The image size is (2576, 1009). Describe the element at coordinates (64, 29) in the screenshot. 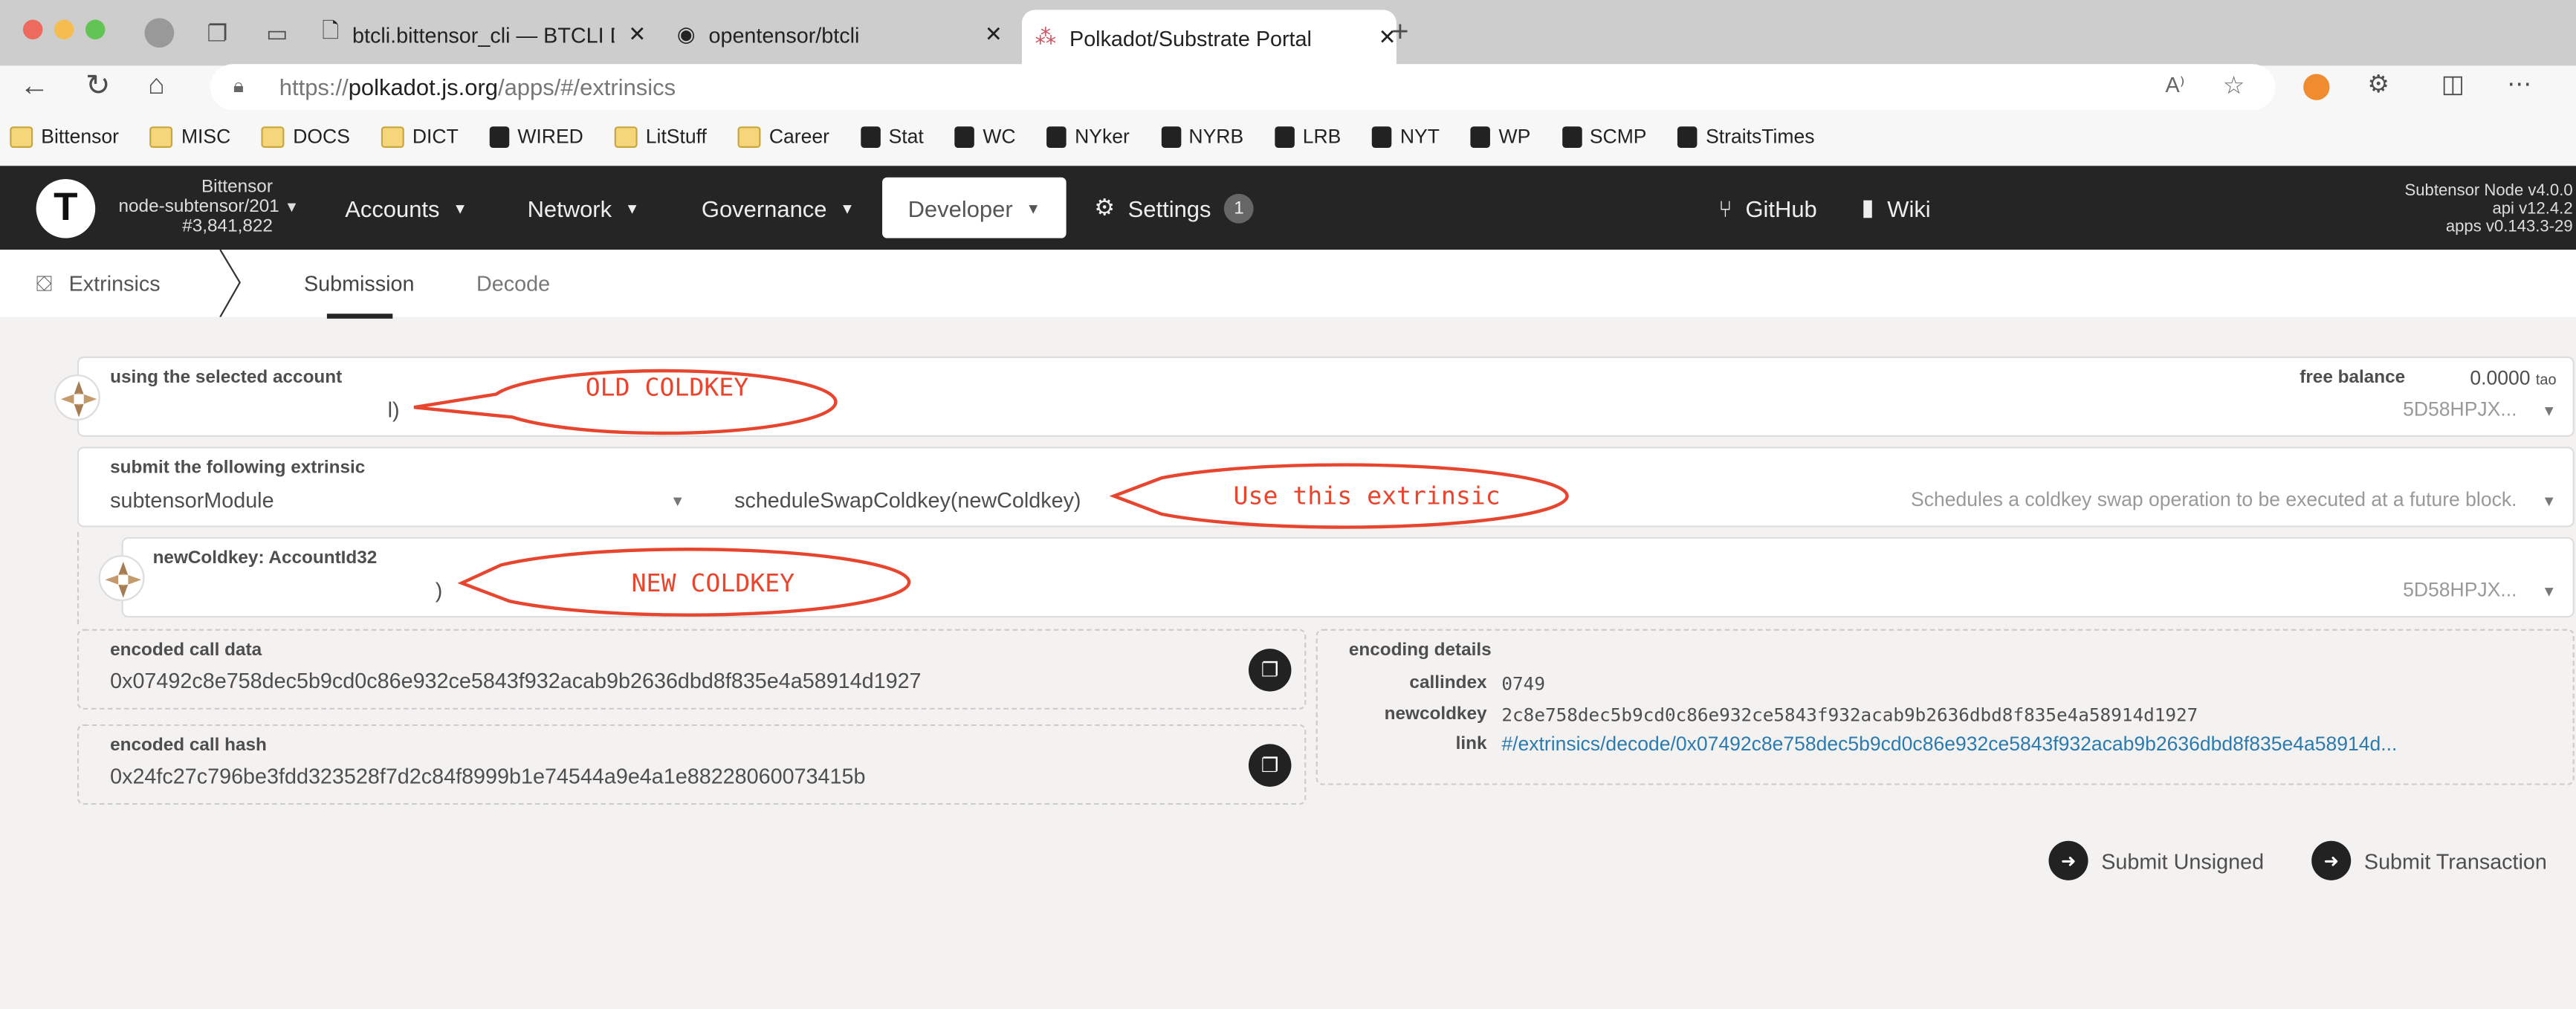

I see `minimize-window-button` at that location.